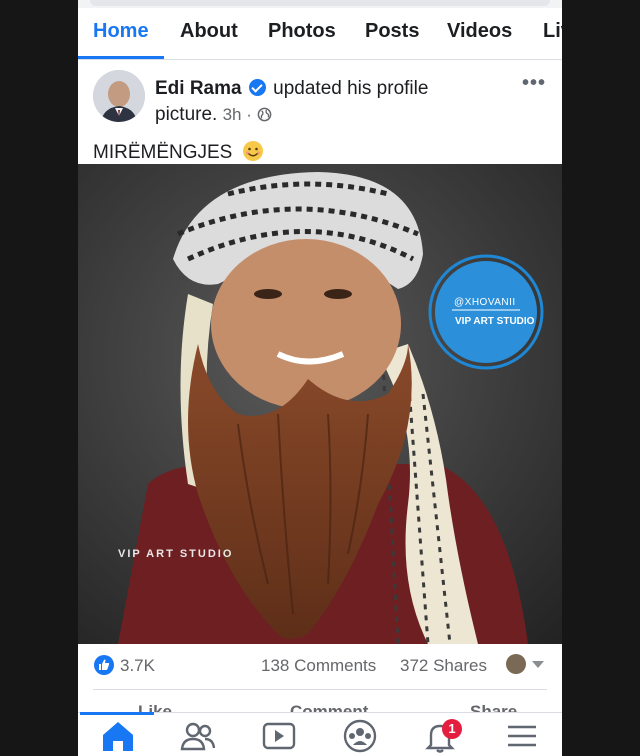 The width and height of the screenshot is (640, 756). I want to click on divider, so click(320, 689).